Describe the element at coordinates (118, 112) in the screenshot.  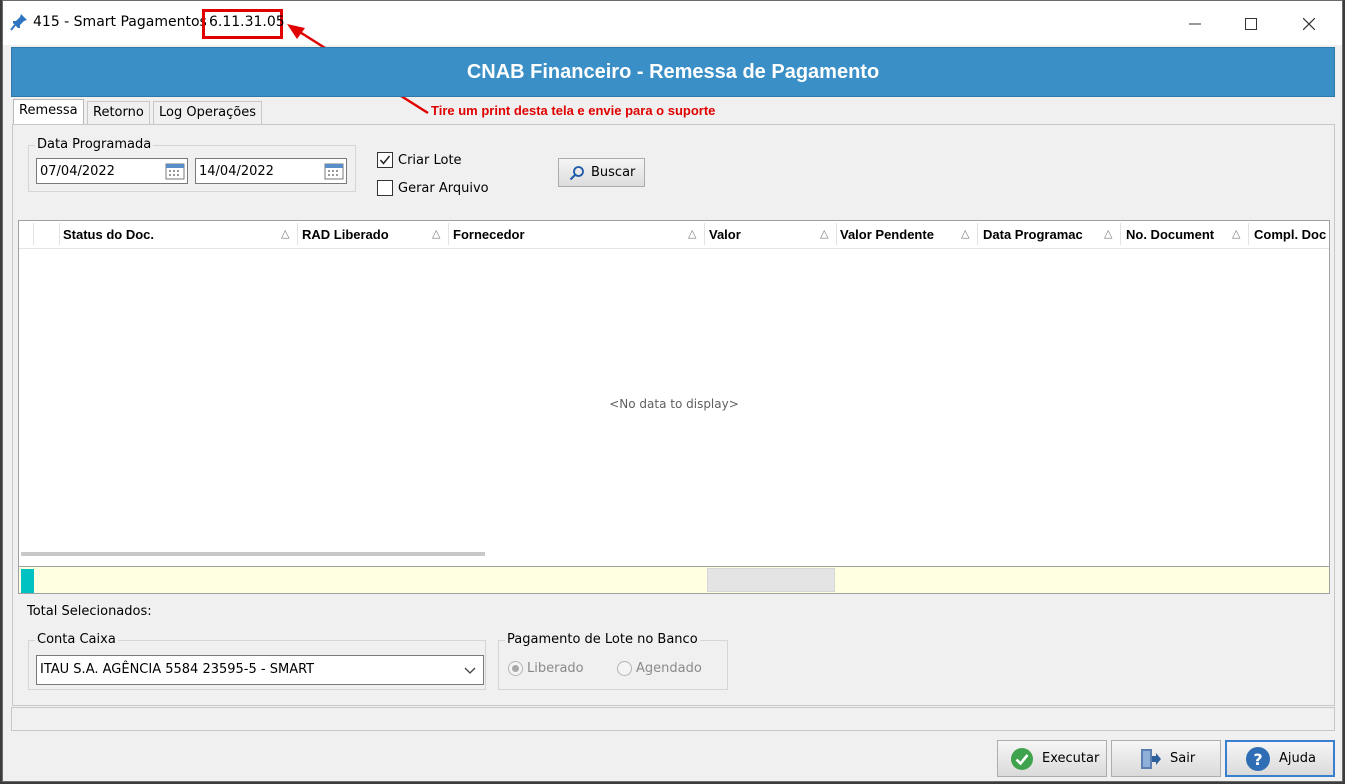
I see `tab-retorno: Retorno` at that location.